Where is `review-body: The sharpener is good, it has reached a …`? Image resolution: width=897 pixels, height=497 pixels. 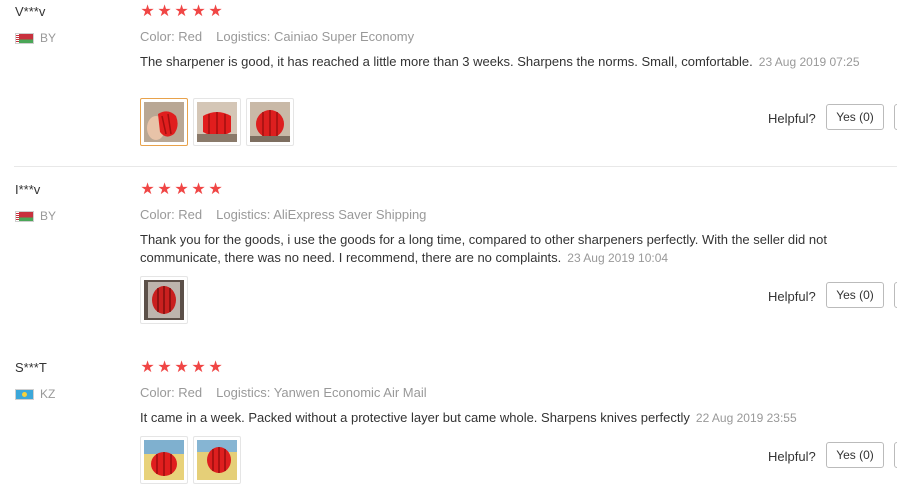
review-body: The sharpener is good, it has reached a … is located at coordinates (446, 61).